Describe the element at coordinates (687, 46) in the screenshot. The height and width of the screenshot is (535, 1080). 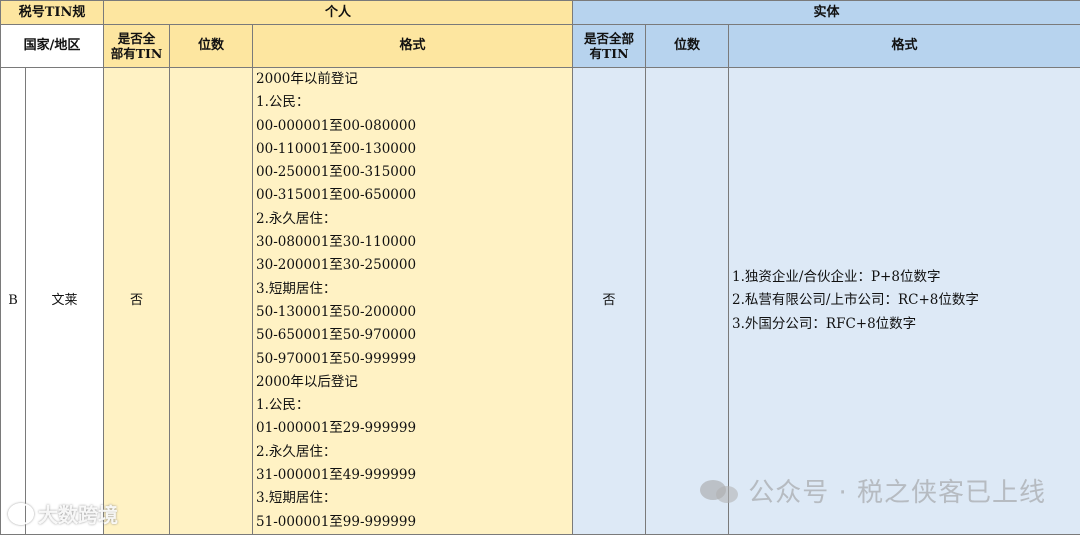
I see `entity-digits-header: 位数` at that location.